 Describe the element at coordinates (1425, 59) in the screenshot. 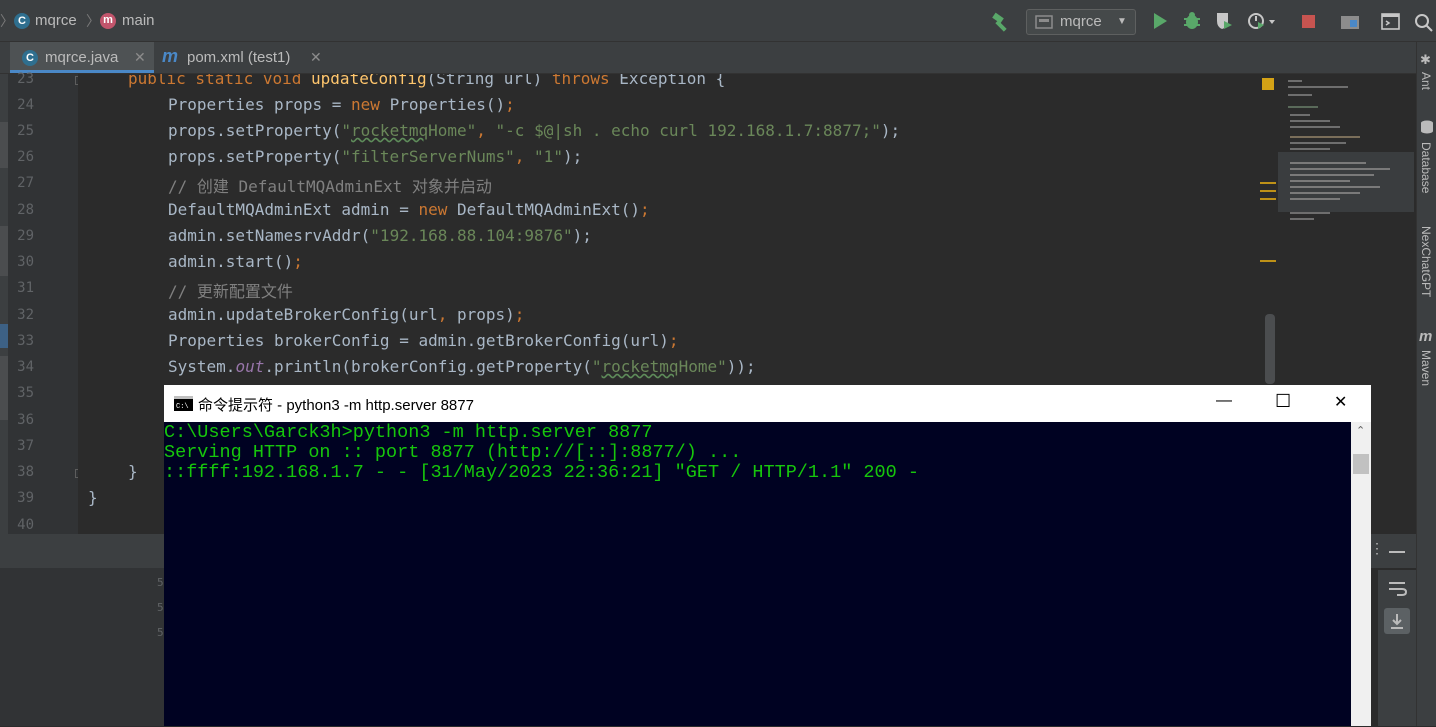

I see `ant-icon: ✱` at that location.